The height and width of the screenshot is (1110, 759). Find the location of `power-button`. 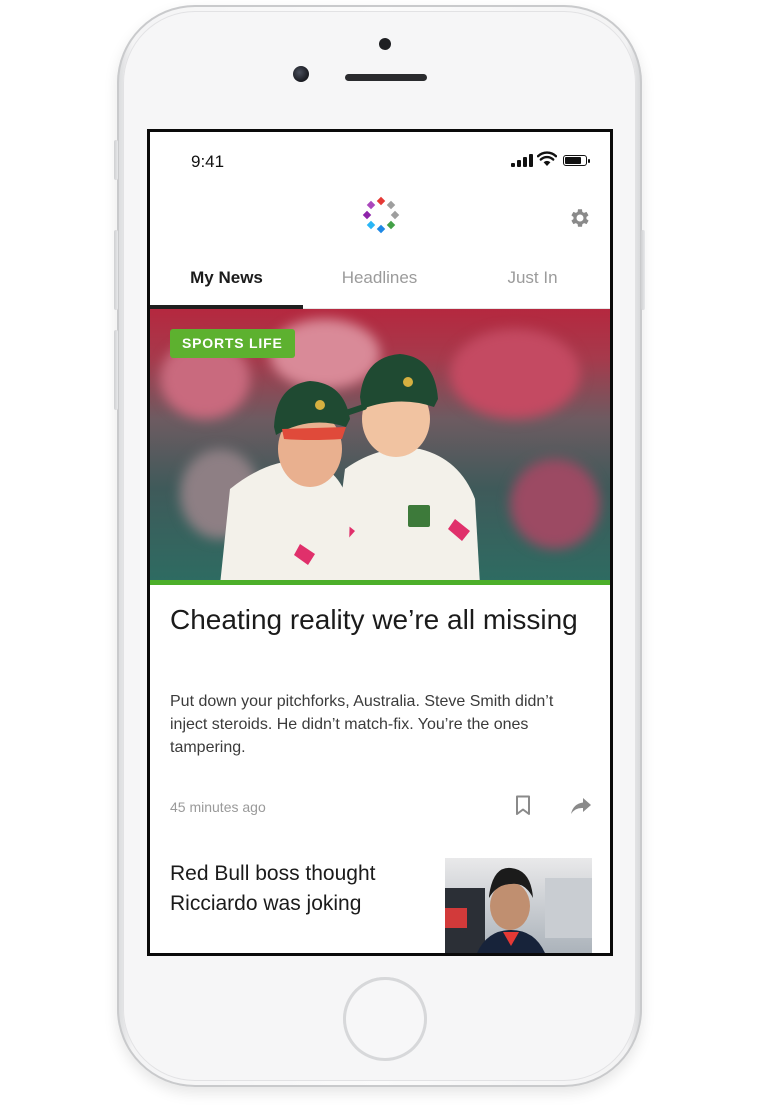

power-button is located at coordinates (643, 270).